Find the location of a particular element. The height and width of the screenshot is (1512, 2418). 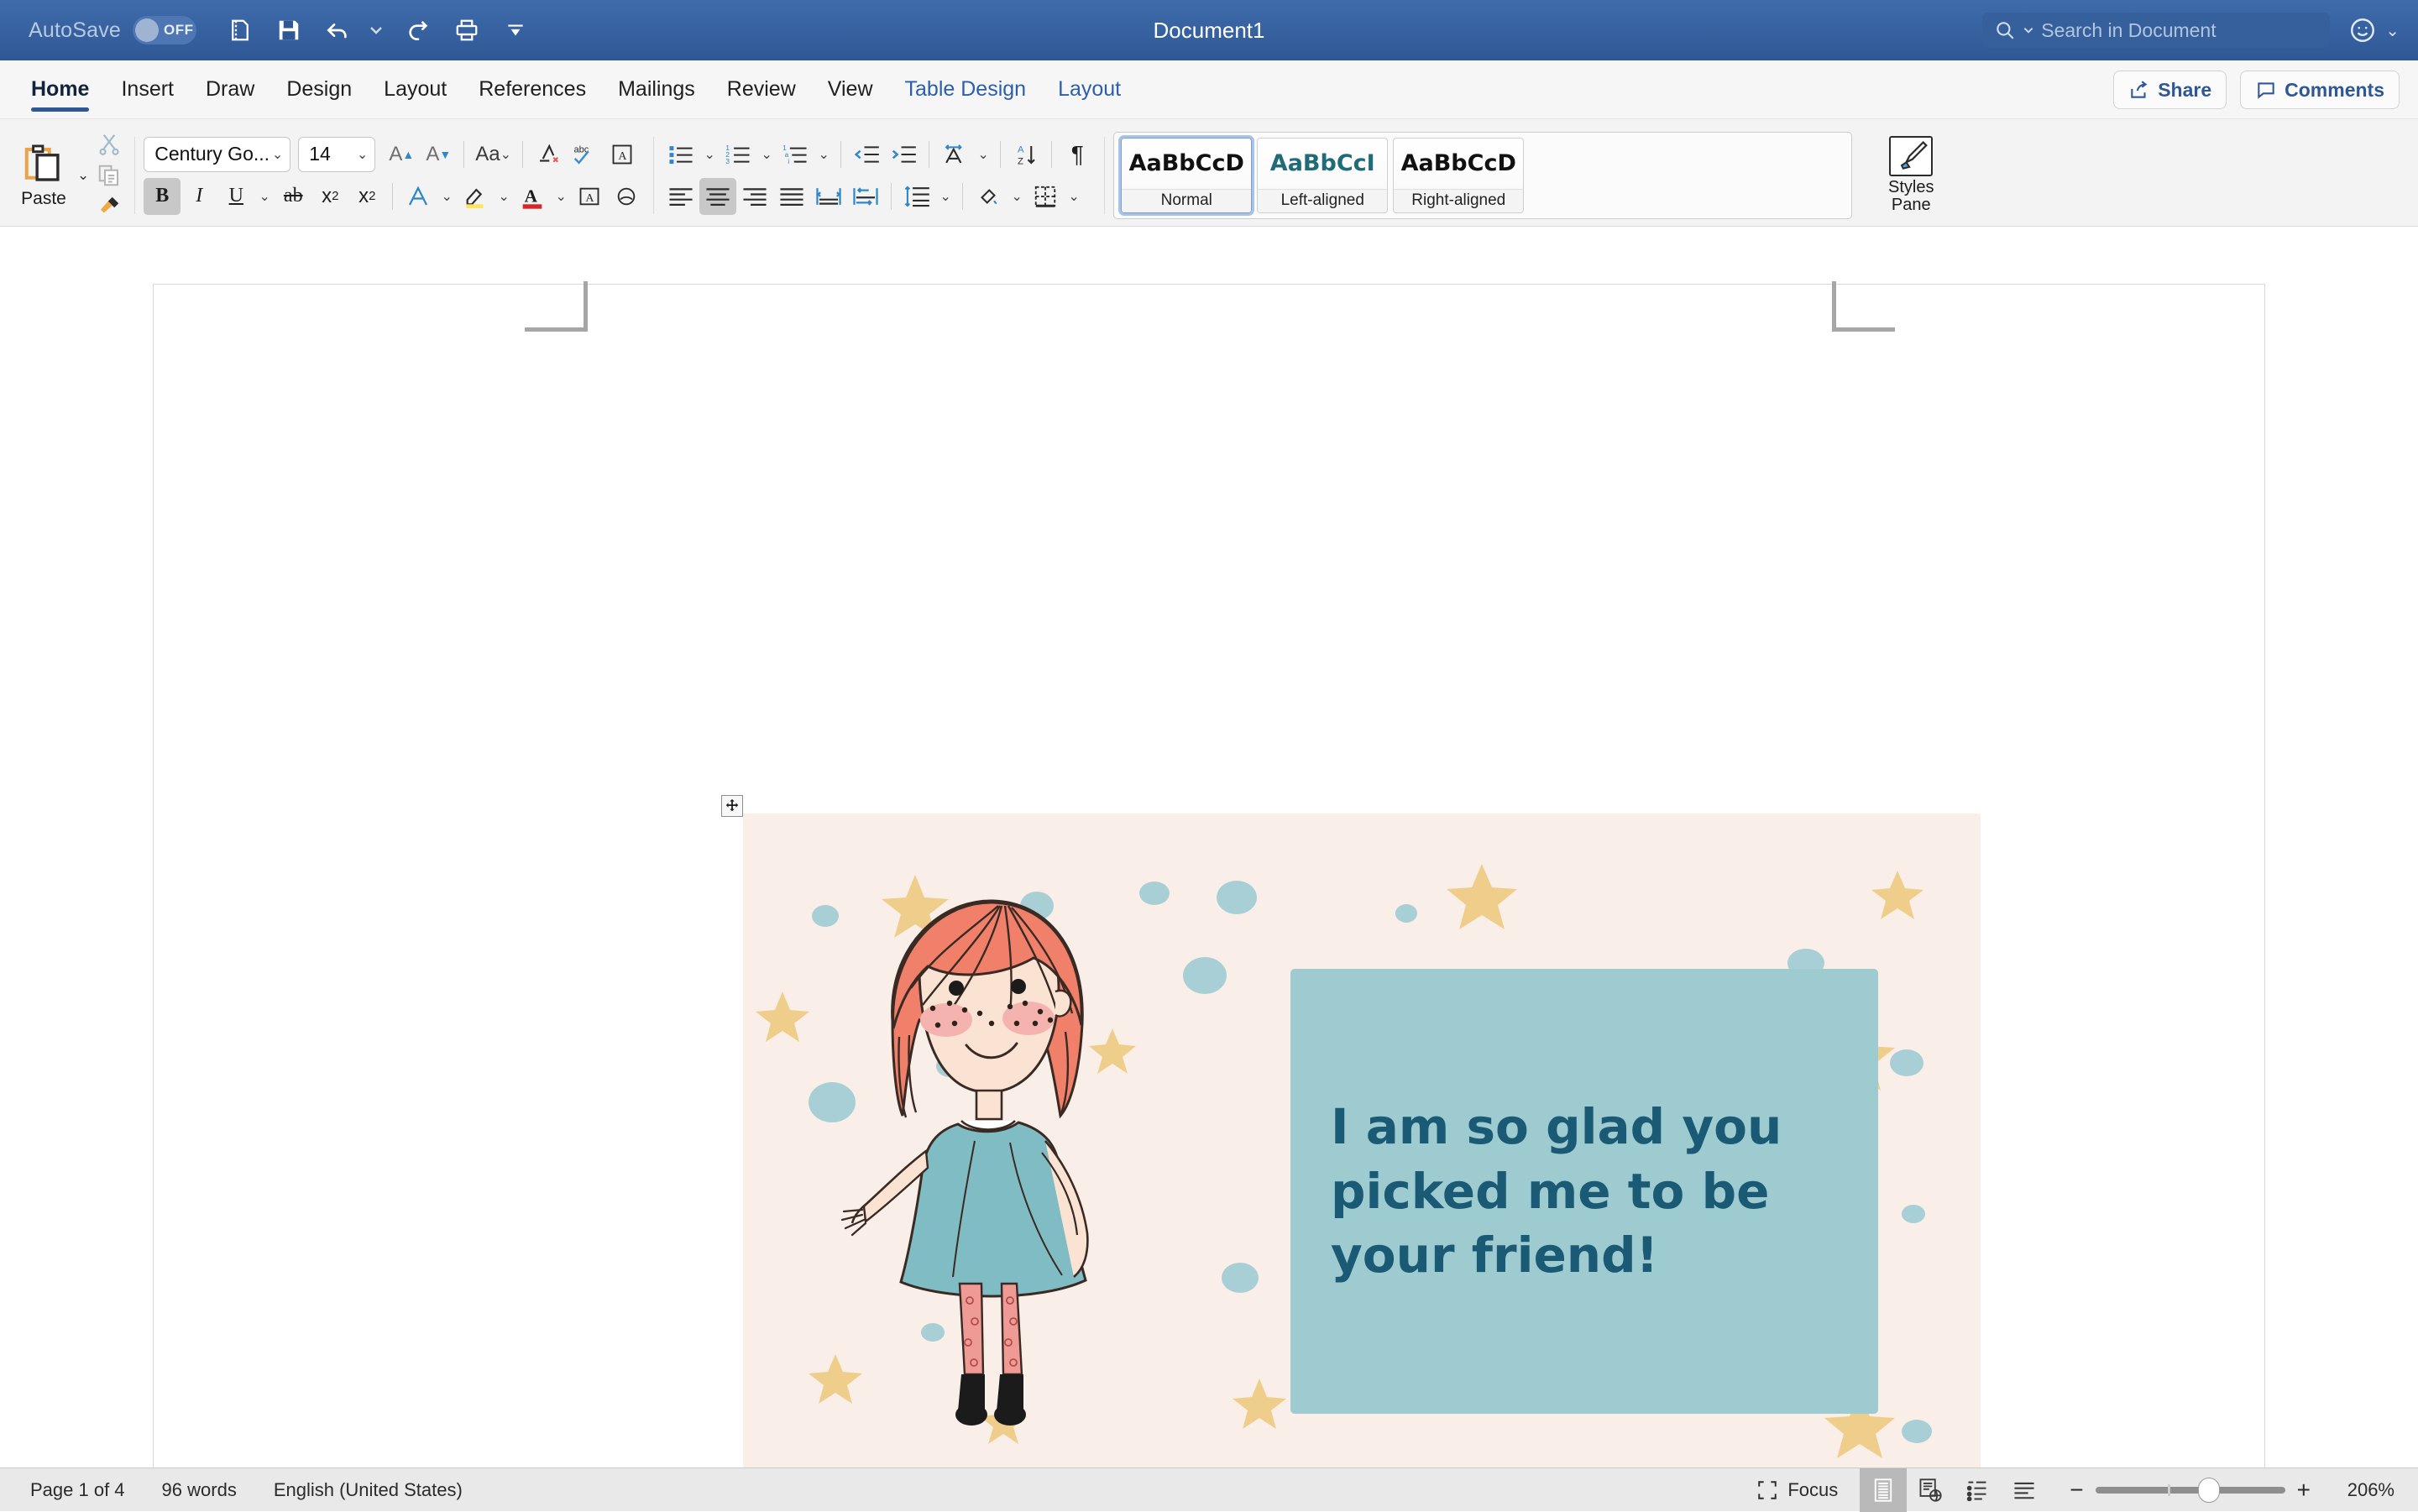

share-button: Share is located at coordinates (2170, 90).